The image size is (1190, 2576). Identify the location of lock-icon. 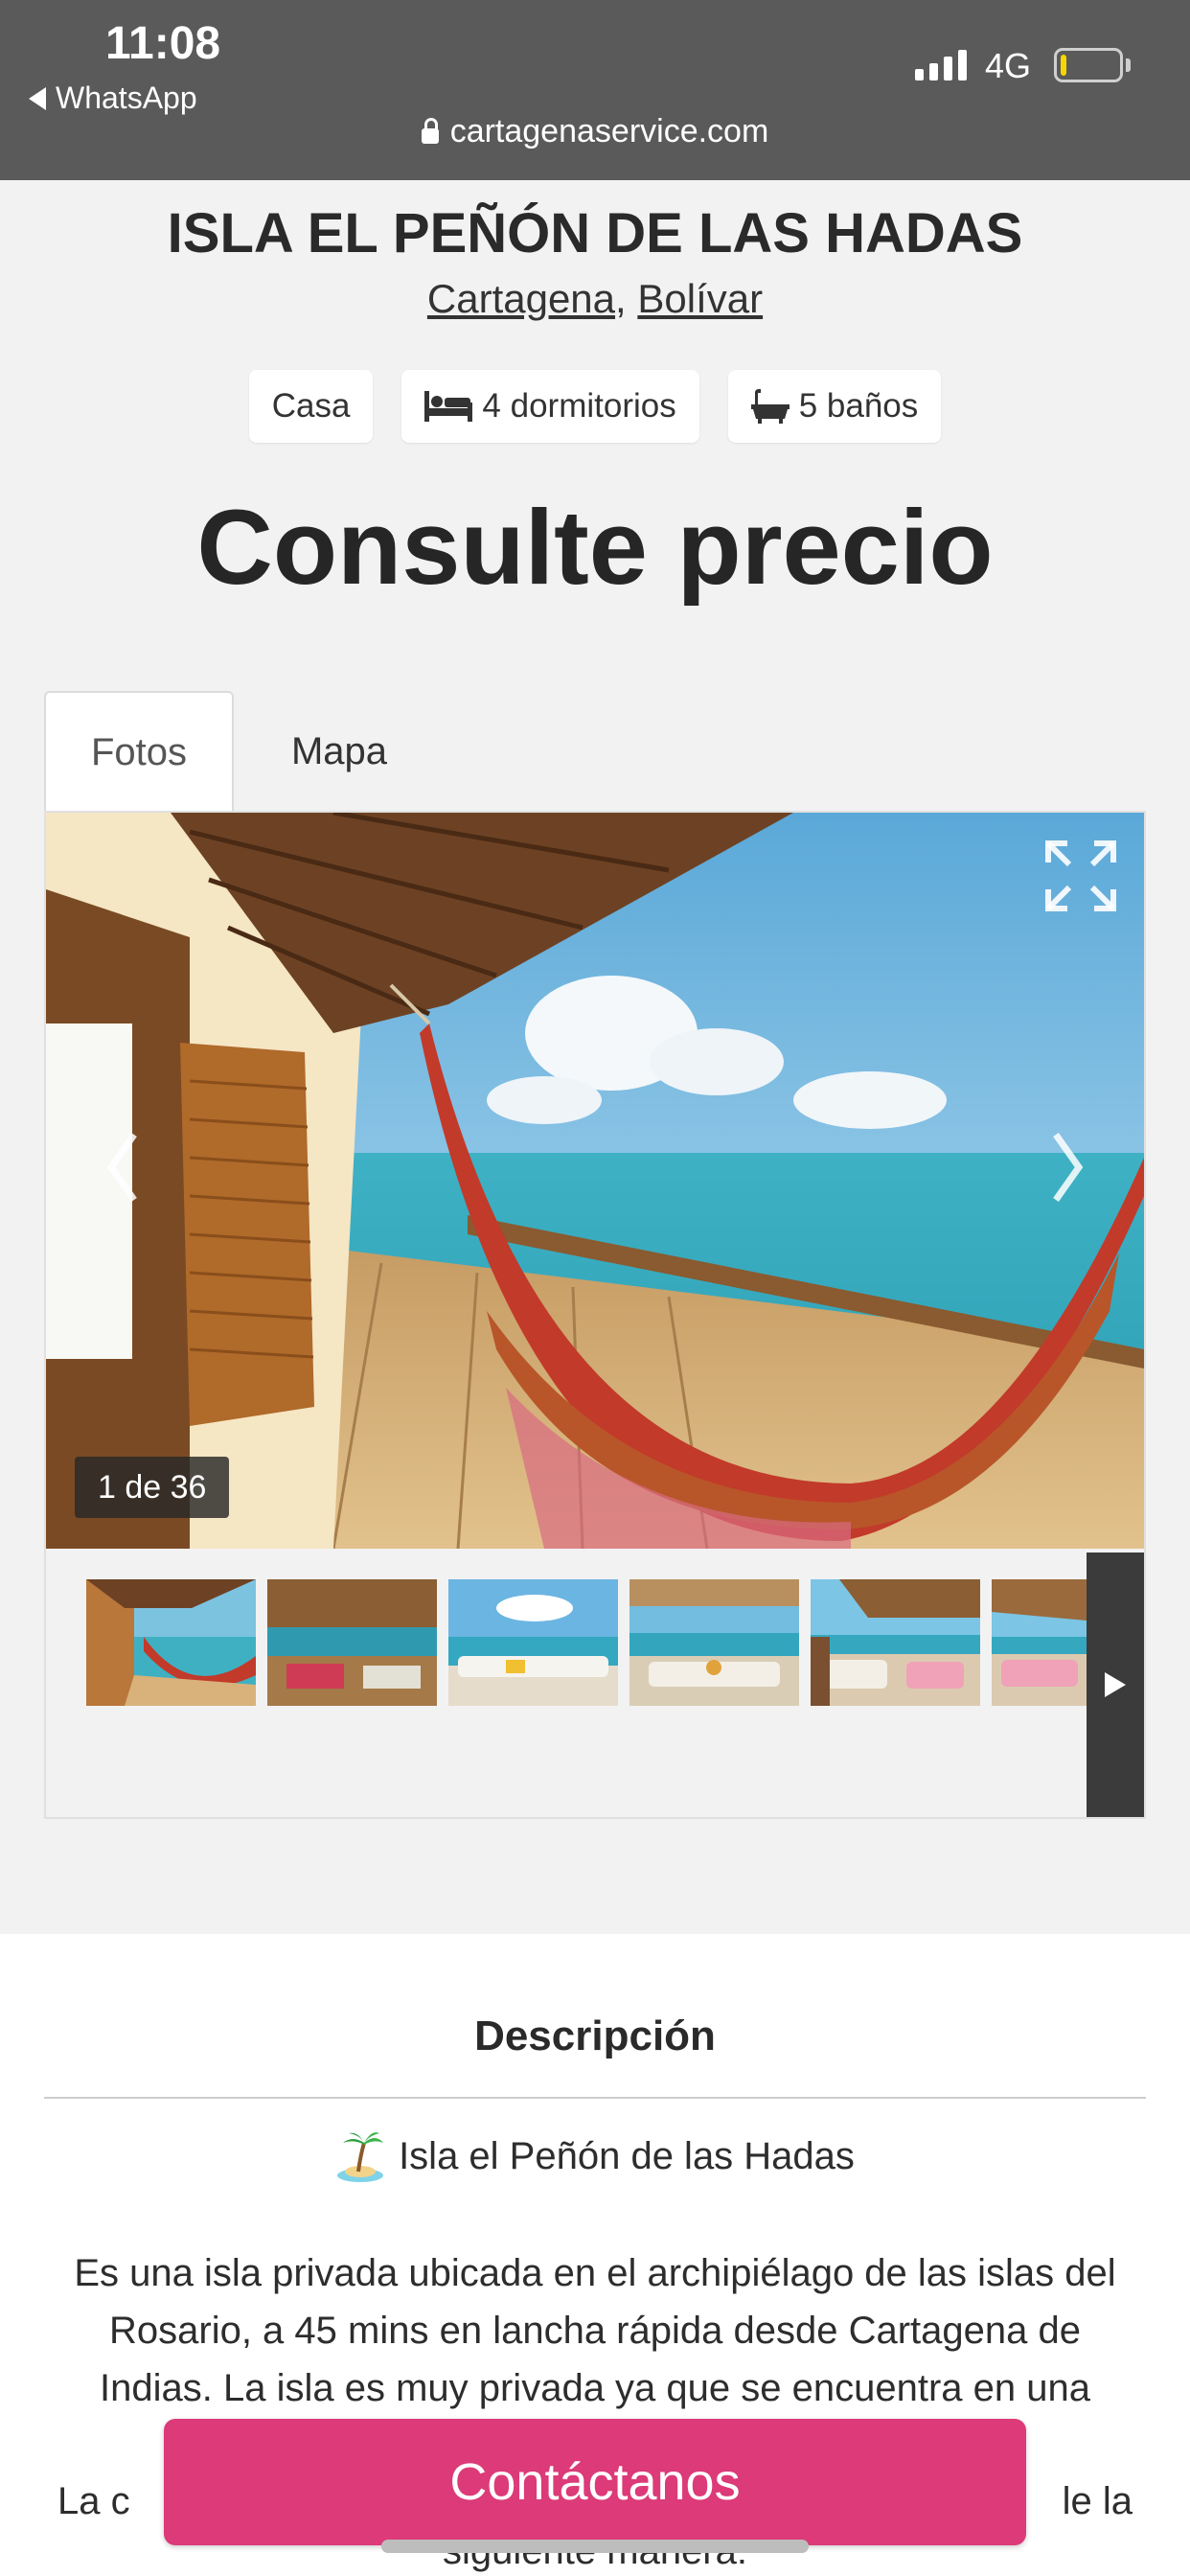
(430, 130).